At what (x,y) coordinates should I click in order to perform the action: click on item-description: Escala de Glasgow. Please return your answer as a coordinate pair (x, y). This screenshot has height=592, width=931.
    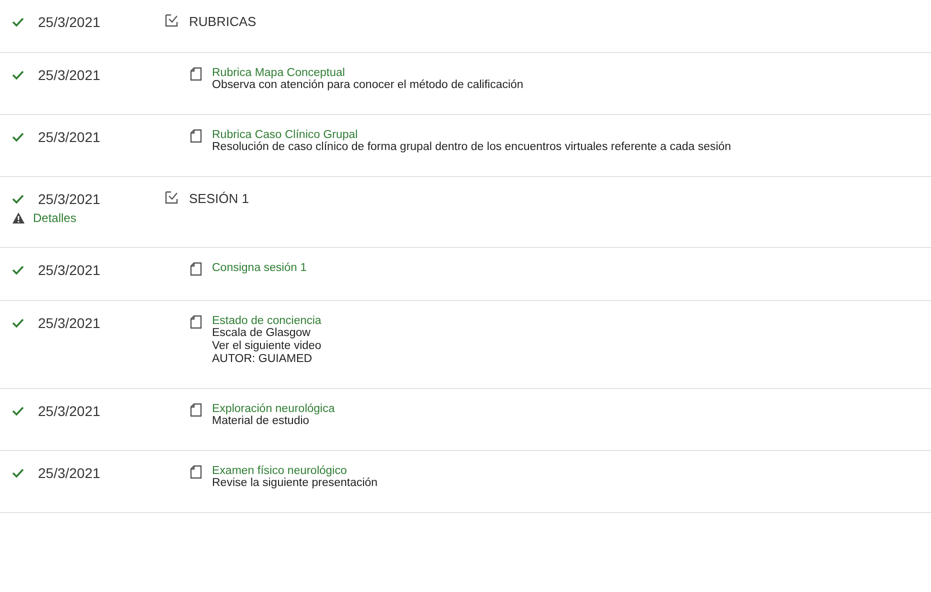
    Looking at the image, I should click on (262, 333).